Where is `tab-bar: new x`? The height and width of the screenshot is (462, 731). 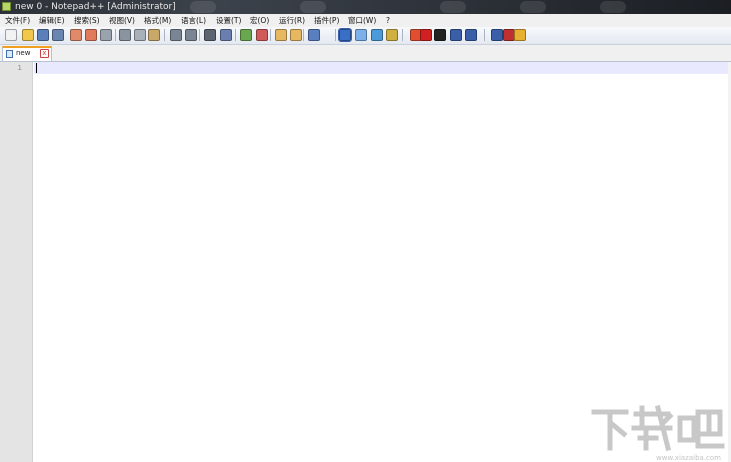 tab-bar: new x is located at coordinates (365, 53).